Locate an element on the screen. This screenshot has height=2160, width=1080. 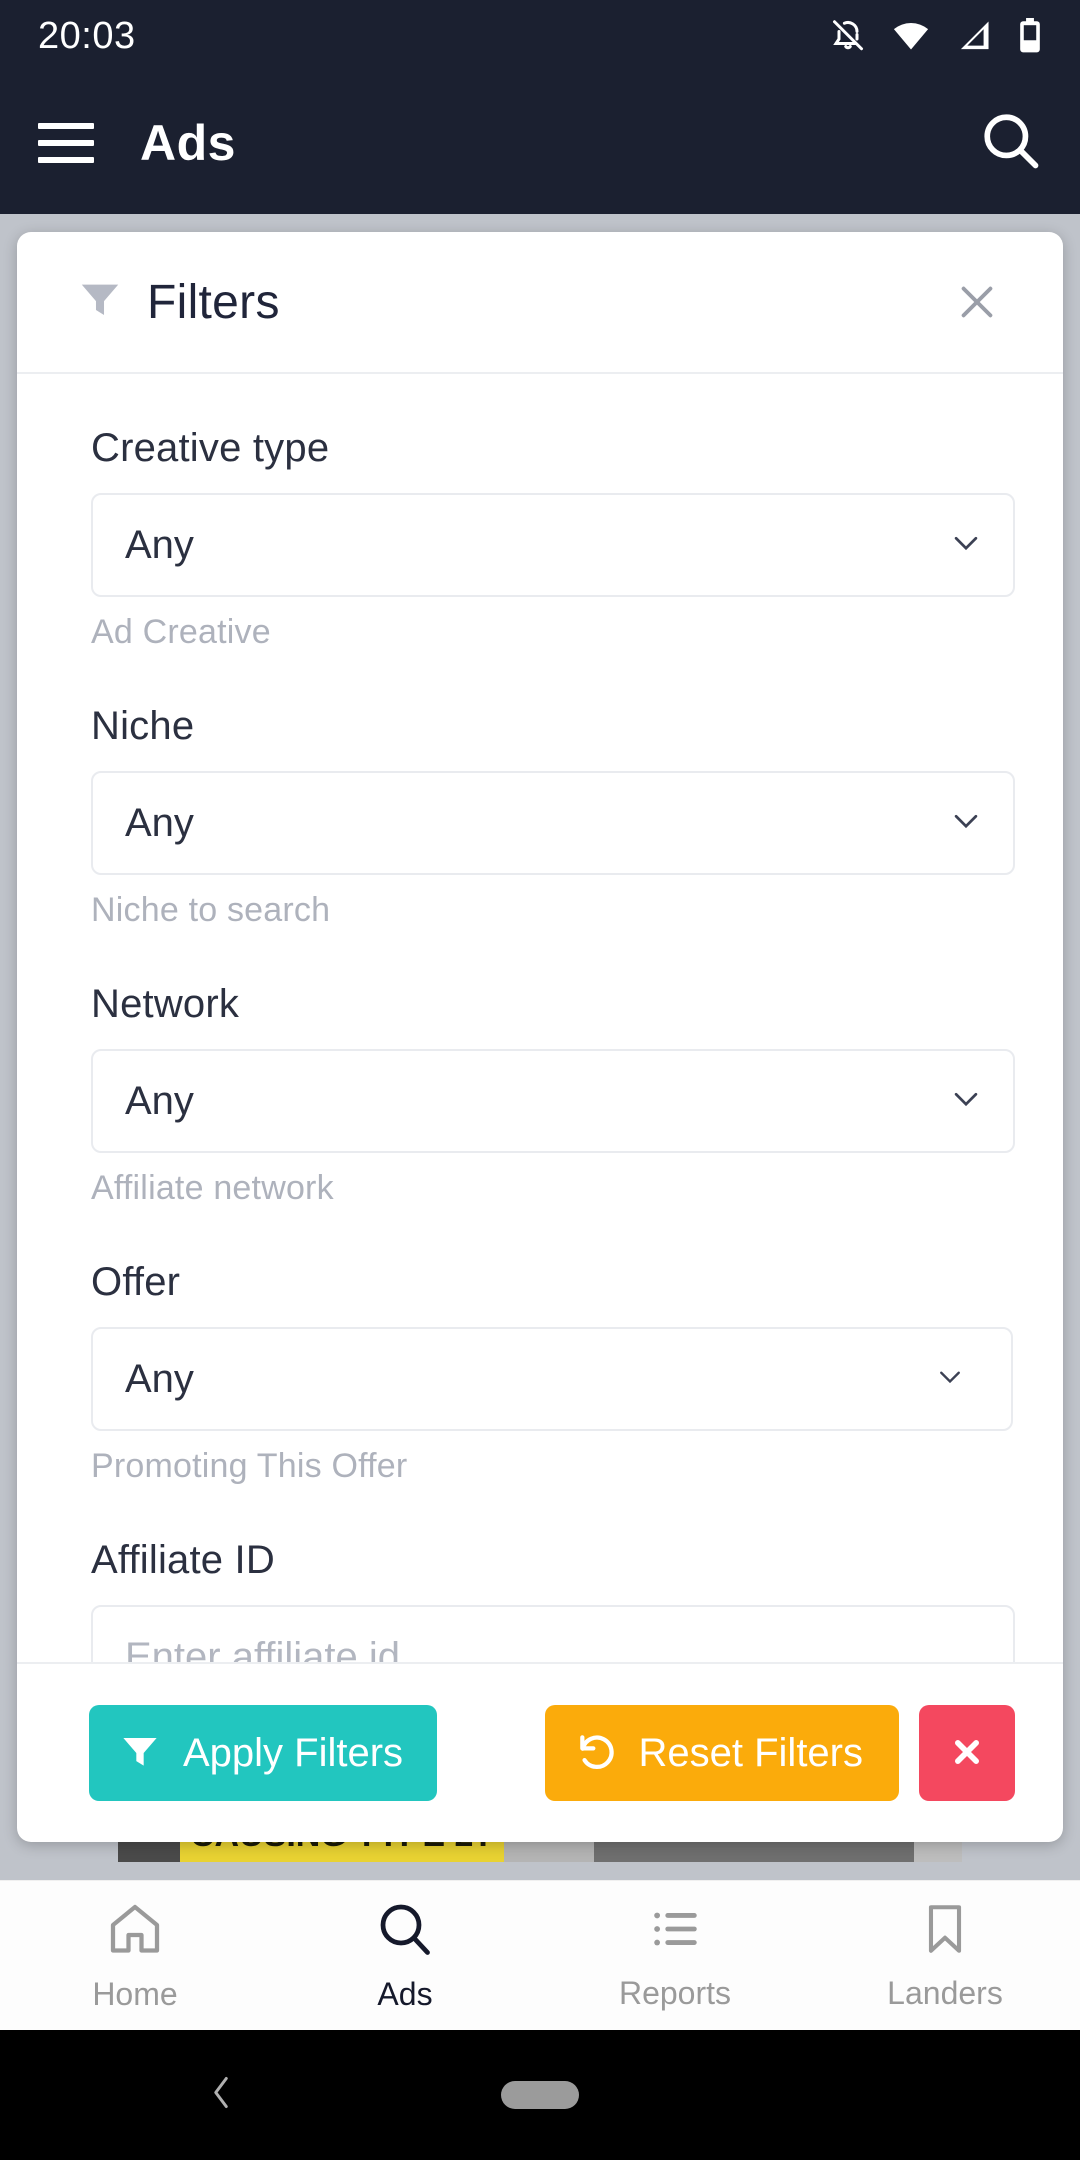
nav-label: Ads is located at coordinates (405, 1993).